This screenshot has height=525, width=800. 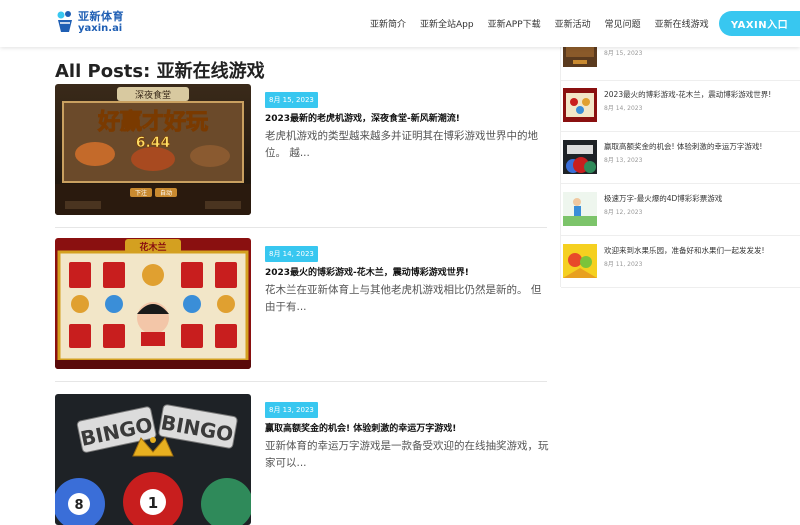 I want to click on nav-item-online-games: 亚新在线游戏, so click(x=682, y=23).